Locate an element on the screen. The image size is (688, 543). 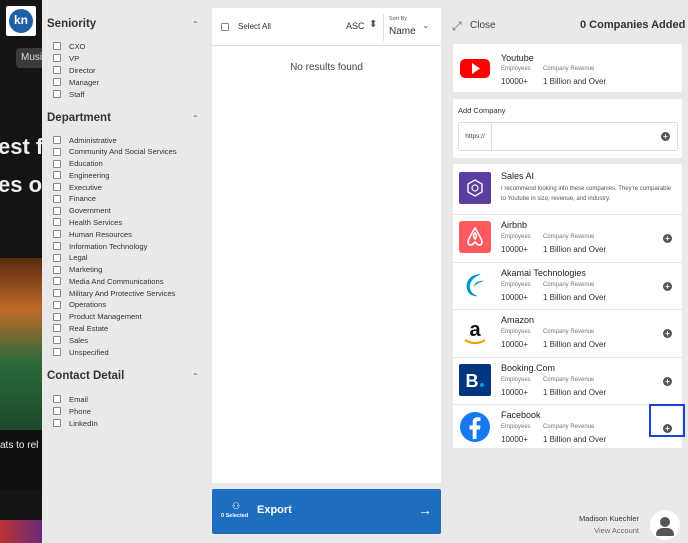
filter-option: Manager is located at coordinates (76, 82).